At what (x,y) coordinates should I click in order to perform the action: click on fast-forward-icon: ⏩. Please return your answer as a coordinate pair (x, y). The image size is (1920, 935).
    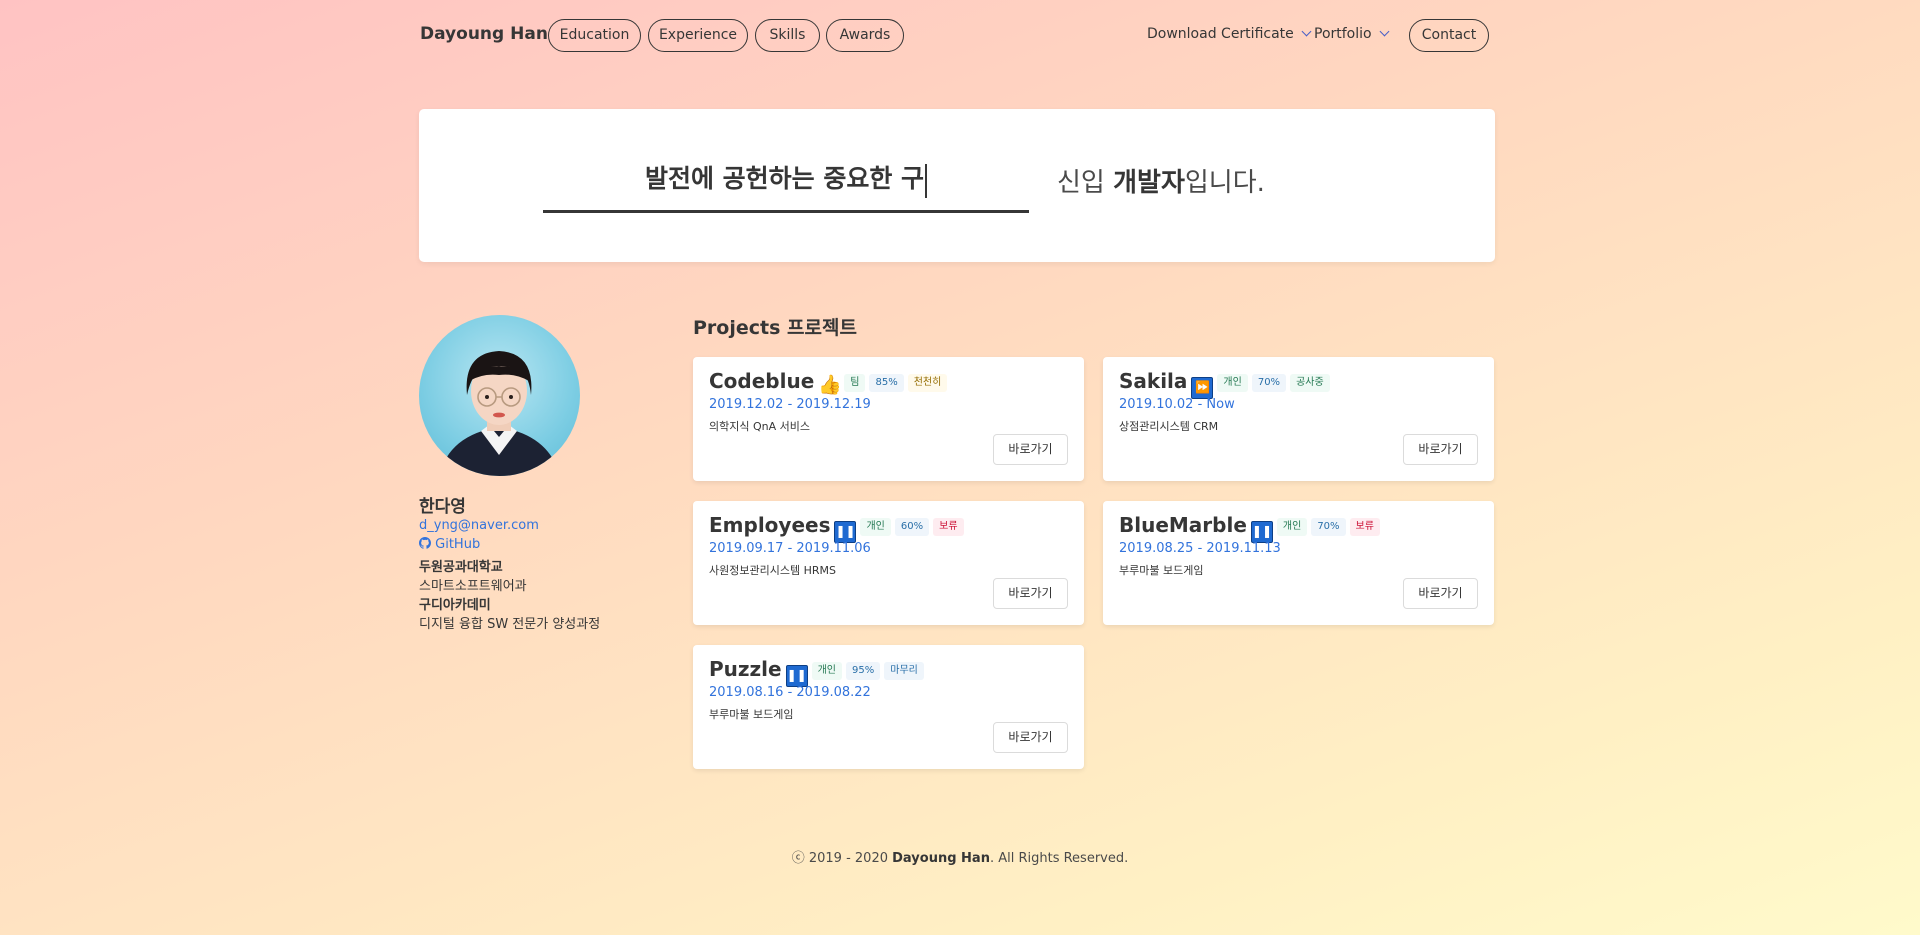
    Looking at the image, I should click on (1202, 388).